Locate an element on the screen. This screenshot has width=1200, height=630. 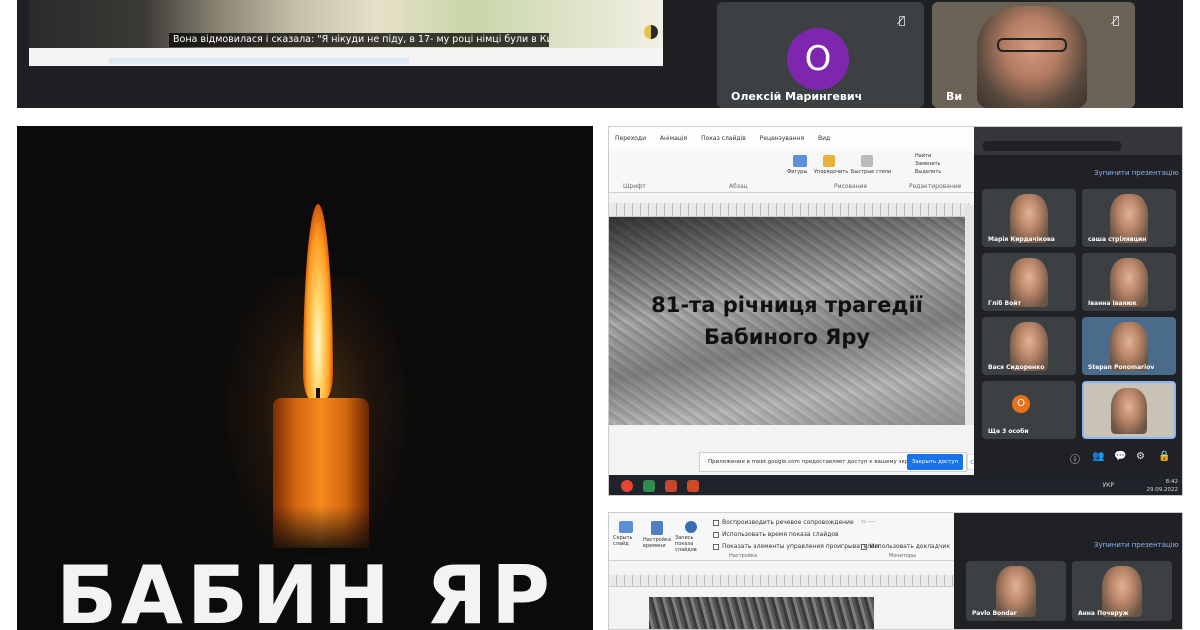
participant-name: Анна Почеруж is located at coordinates (1103, 613).